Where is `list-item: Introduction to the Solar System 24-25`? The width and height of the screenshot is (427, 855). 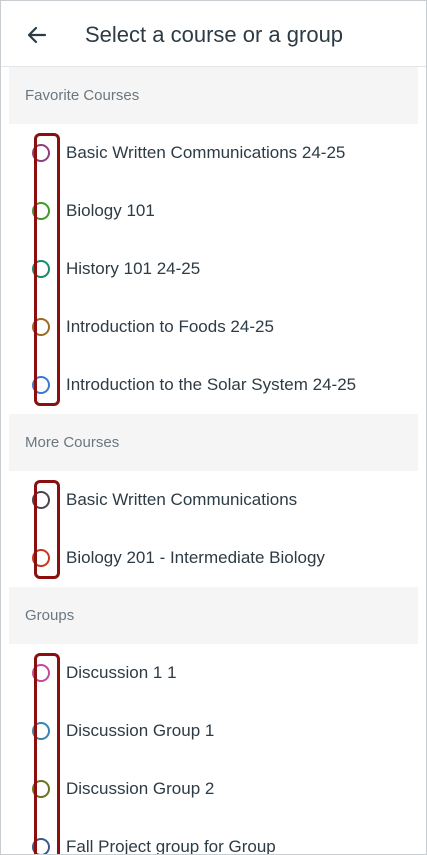
list-item: Introduction to the Solar System 24-25 is located at coordinates (213, 385).